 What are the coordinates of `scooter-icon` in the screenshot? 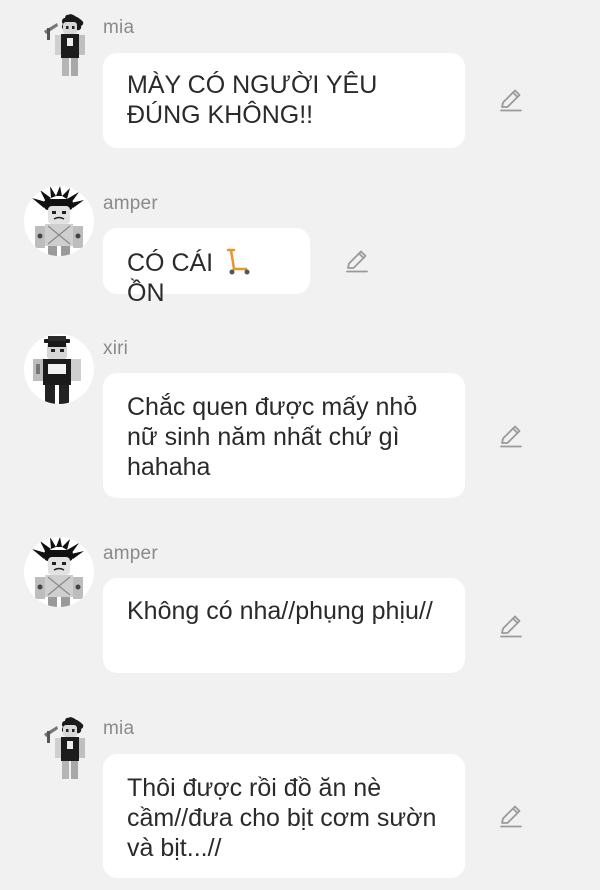 It's located at (237, 261).